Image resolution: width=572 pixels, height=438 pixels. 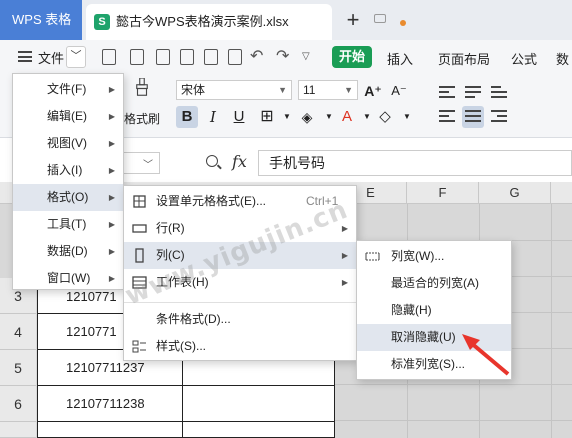 What do you see at coordinates (443, 193) in the screenshot?
I see `column-header-f: F` at bounding box center [443, 193].